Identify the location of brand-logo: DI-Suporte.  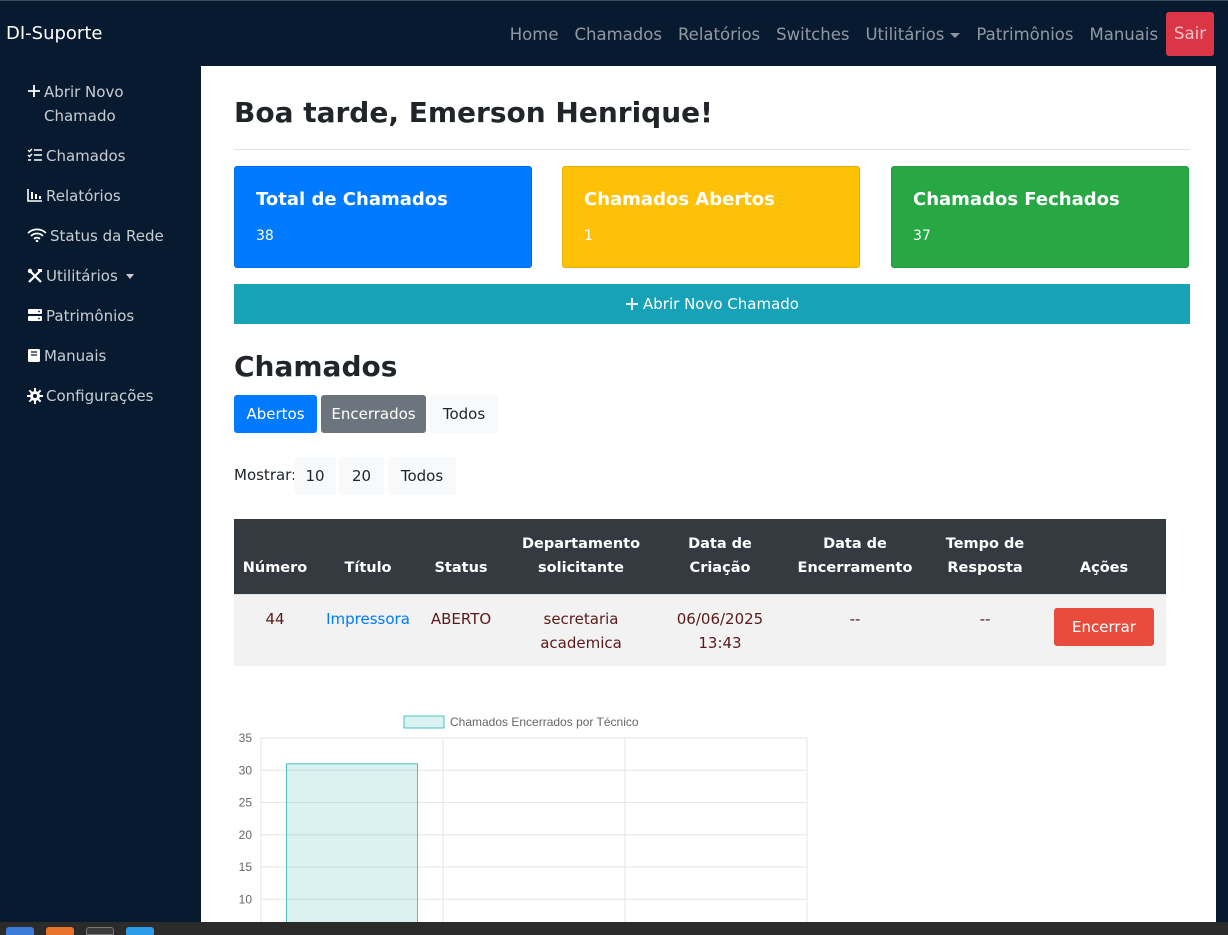
(54, 33).